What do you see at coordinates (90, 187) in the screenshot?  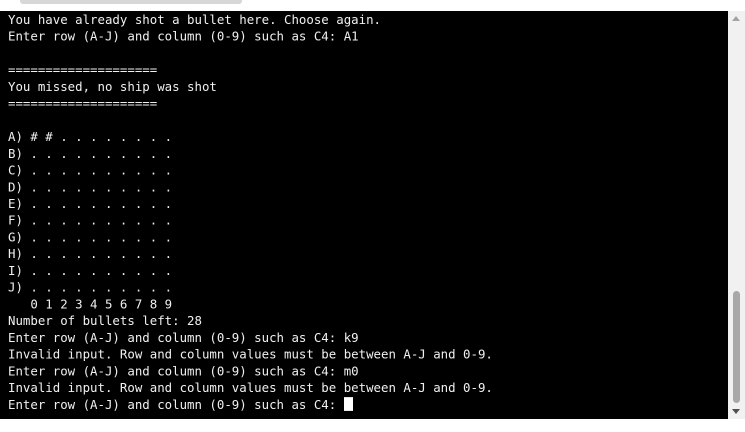 I see `board-row-d: D) . . . . . . . . . .` at bounding box center [90, 187].